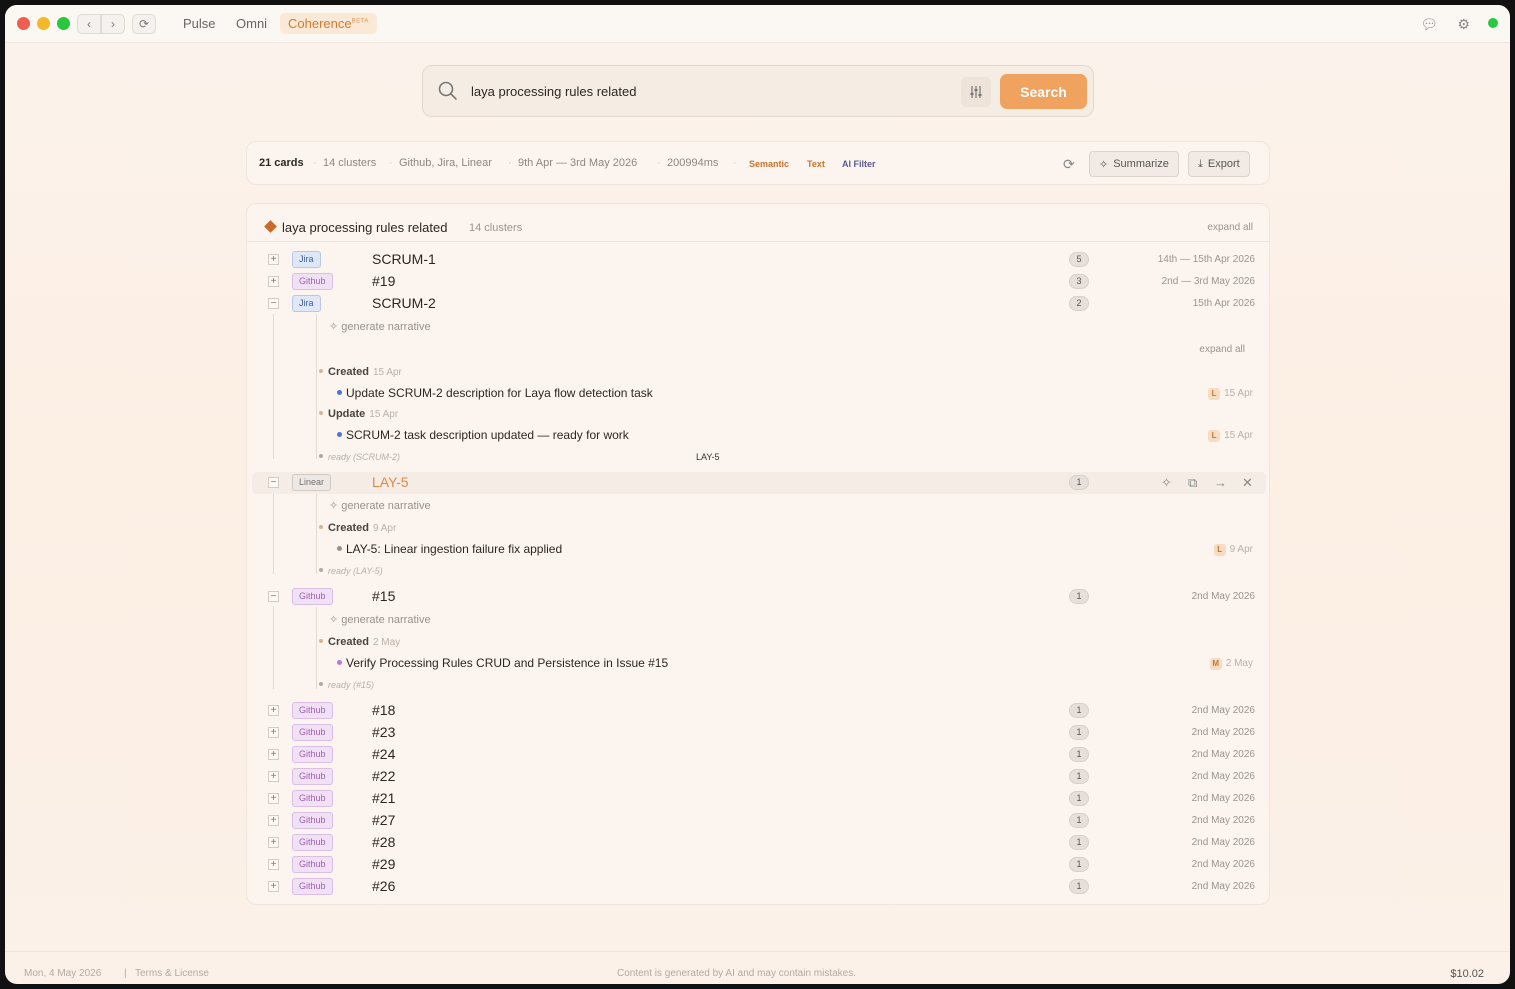  What do you see at coordinates (1463, 24) in the screenshot?
I see `gear-icon: ⚙` at bounding box center [1463, 24].